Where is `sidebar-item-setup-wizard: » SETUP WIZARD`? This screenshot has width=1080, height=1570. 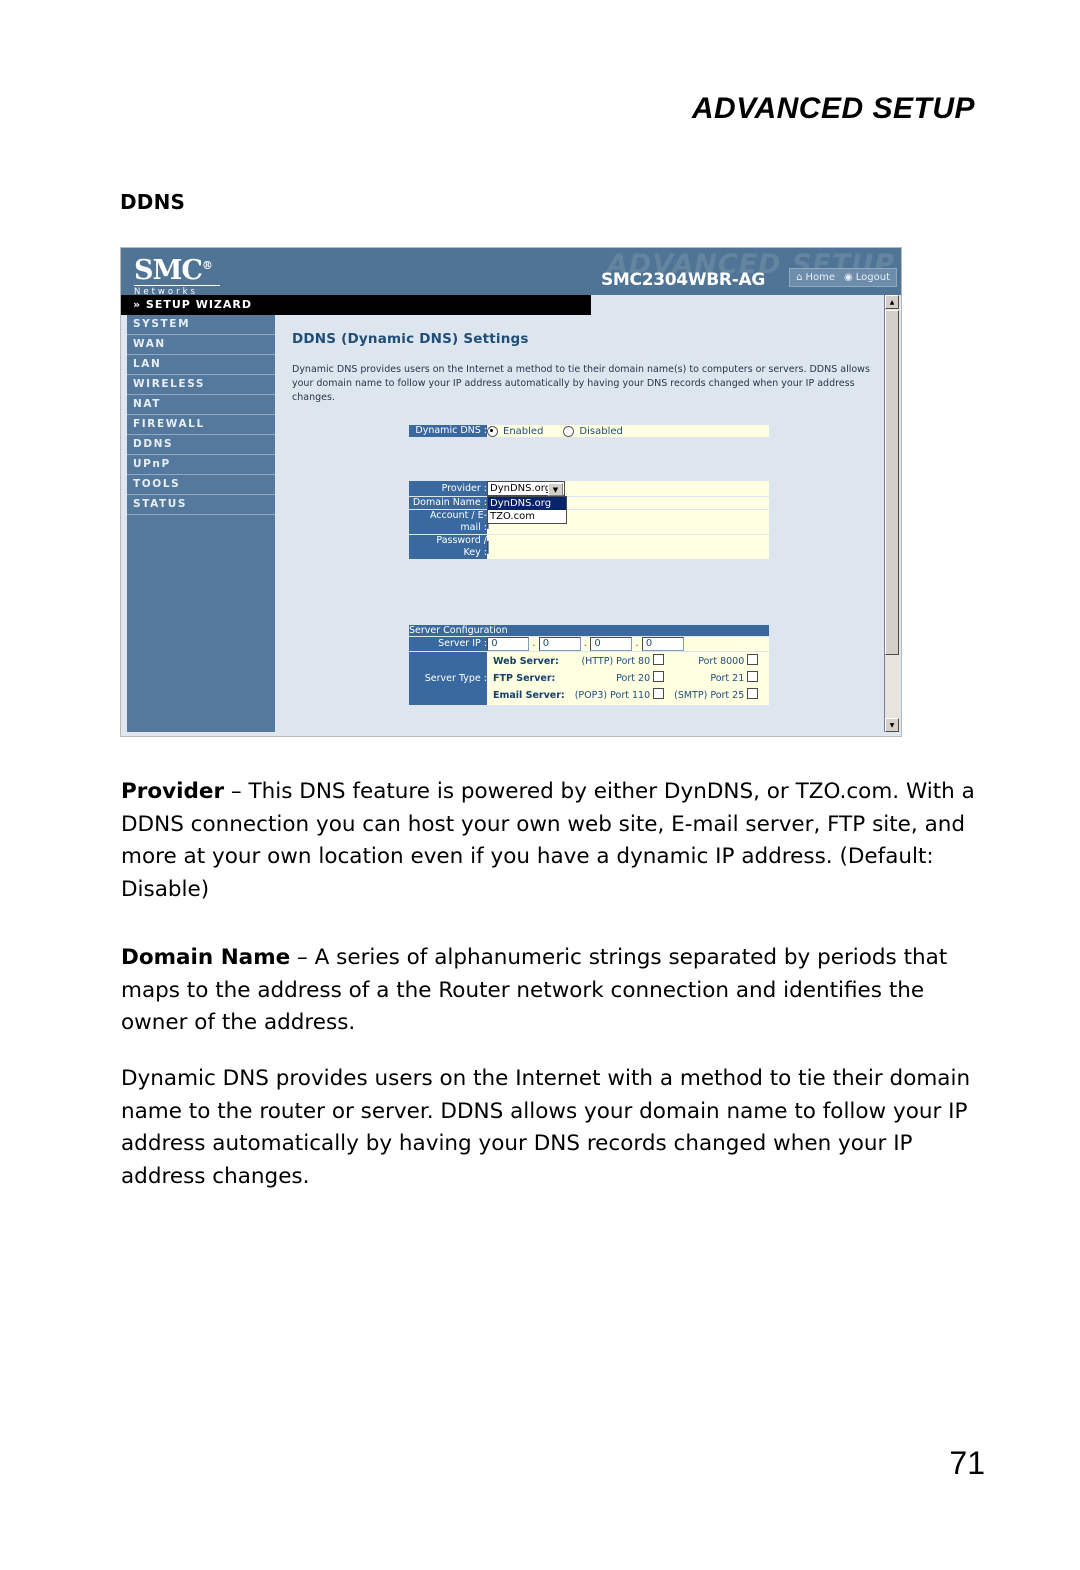 sidebar-item-setup-wizard: » SETUP WIZARD is located at coordinates (201, 305).